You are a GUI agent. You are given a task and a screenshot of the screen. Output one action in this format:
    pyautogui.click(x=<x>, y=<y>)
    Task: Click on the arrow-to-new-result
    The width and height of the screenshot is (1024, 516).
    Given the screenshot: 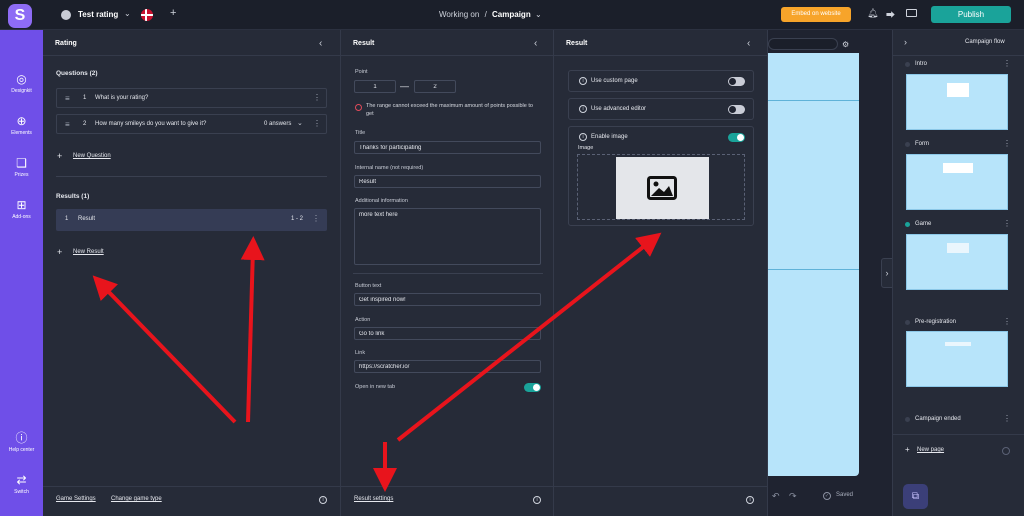 What is the action you would take?
    pyautogui.click(x=164, y=349)
    